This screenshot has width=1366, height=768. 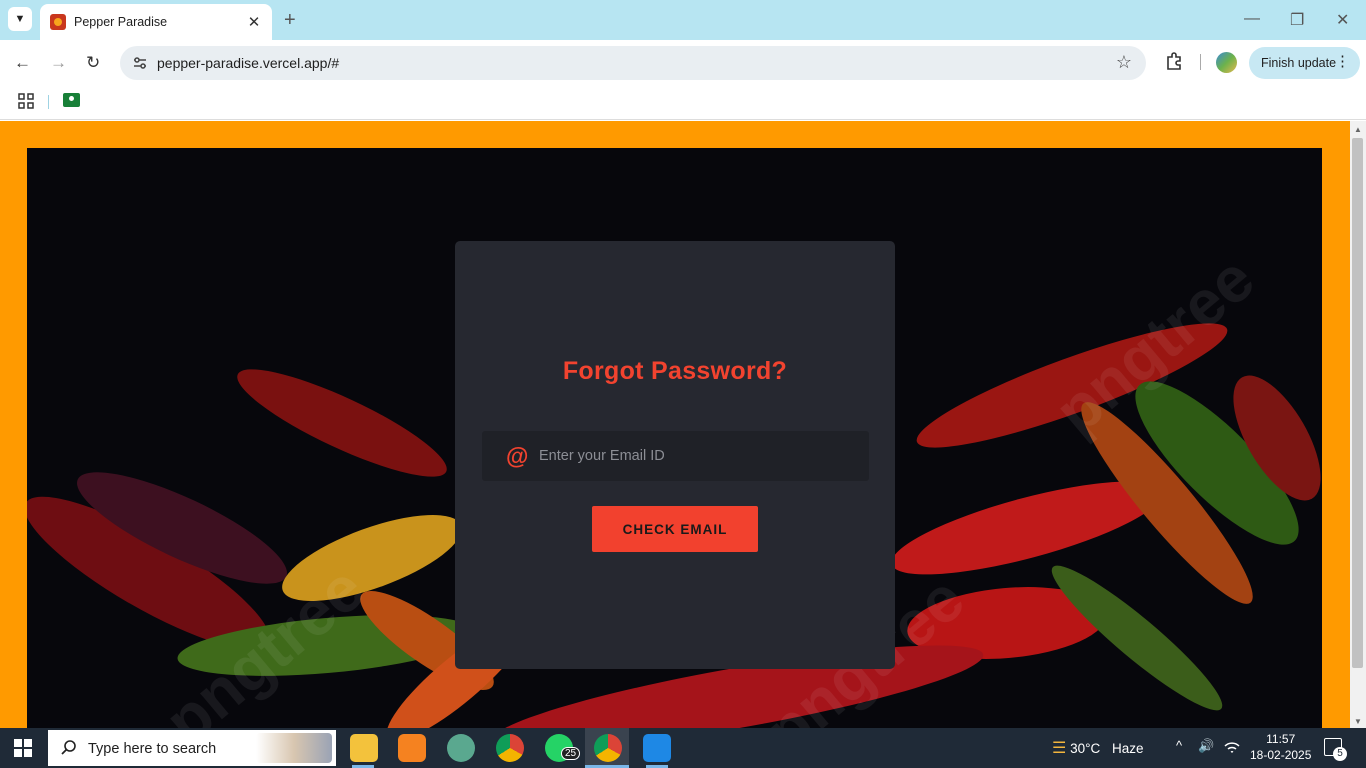 I want to click on at-sign-icon: @, so click(x=517, y=456).